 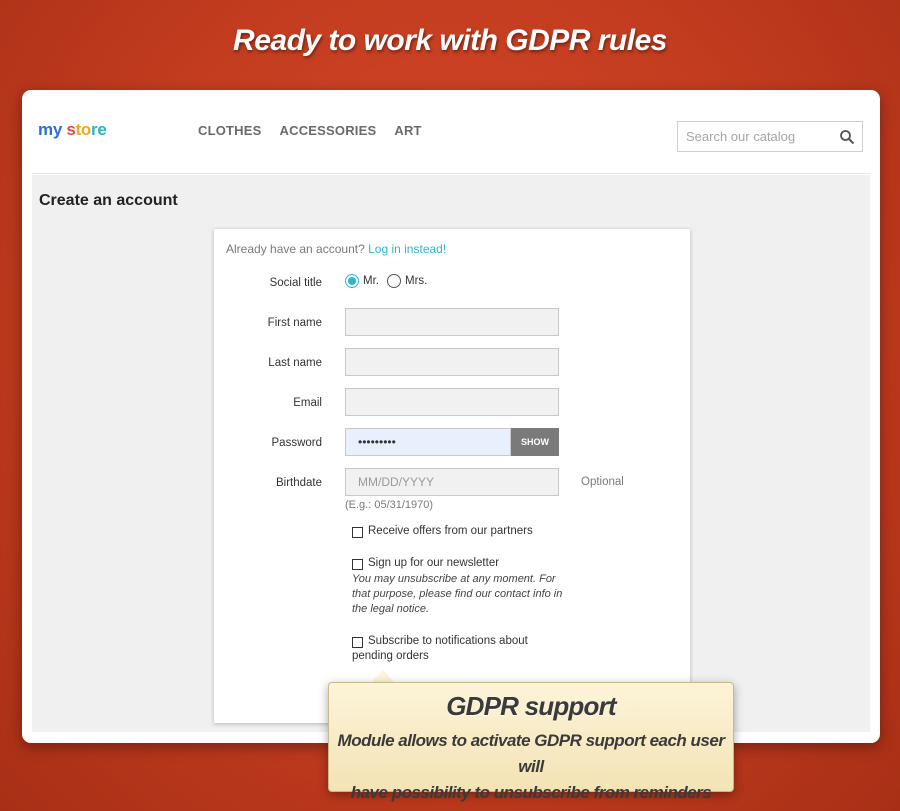 I want to click on birthdate-input, so click(x=452, y=482).